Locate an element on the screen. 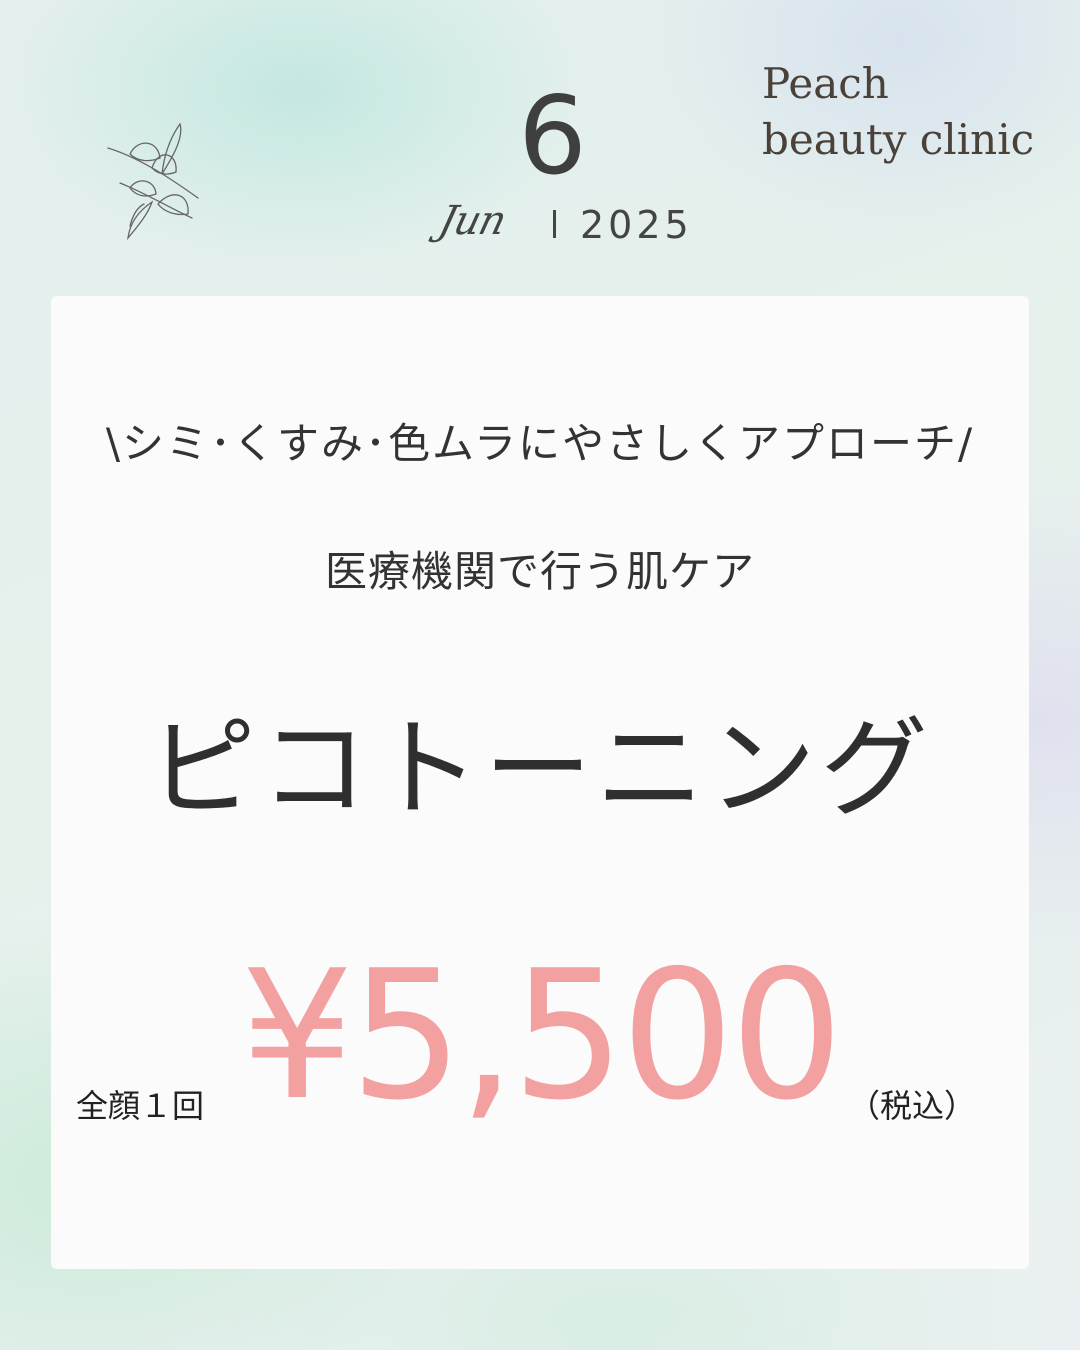 Image resolution: width=1080 pixels, height=1350 pixels. brand-line-1: Peach is located at coordinates (825, 83).